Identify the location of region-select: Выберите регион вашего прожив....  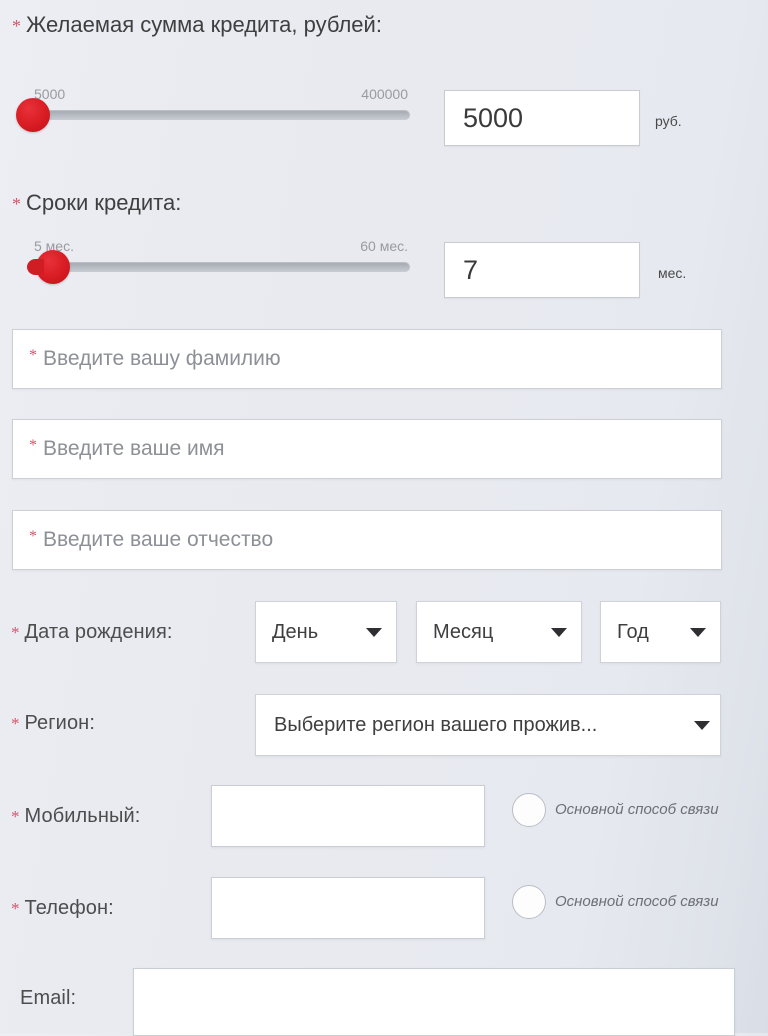
(488, 725).